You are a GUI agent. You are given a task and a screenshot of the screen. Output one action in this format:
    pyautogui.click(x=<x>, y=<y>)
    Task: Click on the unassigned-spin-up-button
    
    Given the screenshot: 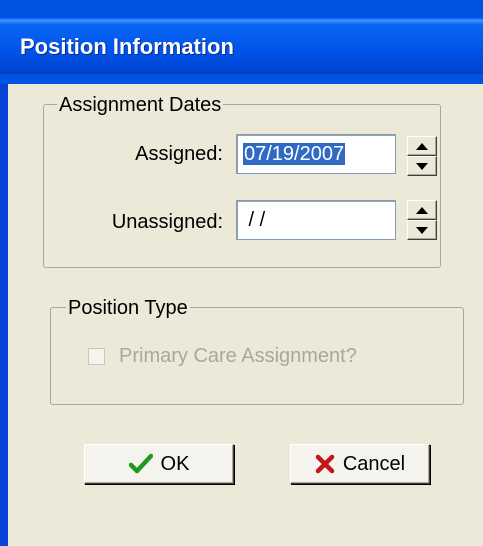 What is the action you would take?
    pyautogui.click(x=422, y=210)
    